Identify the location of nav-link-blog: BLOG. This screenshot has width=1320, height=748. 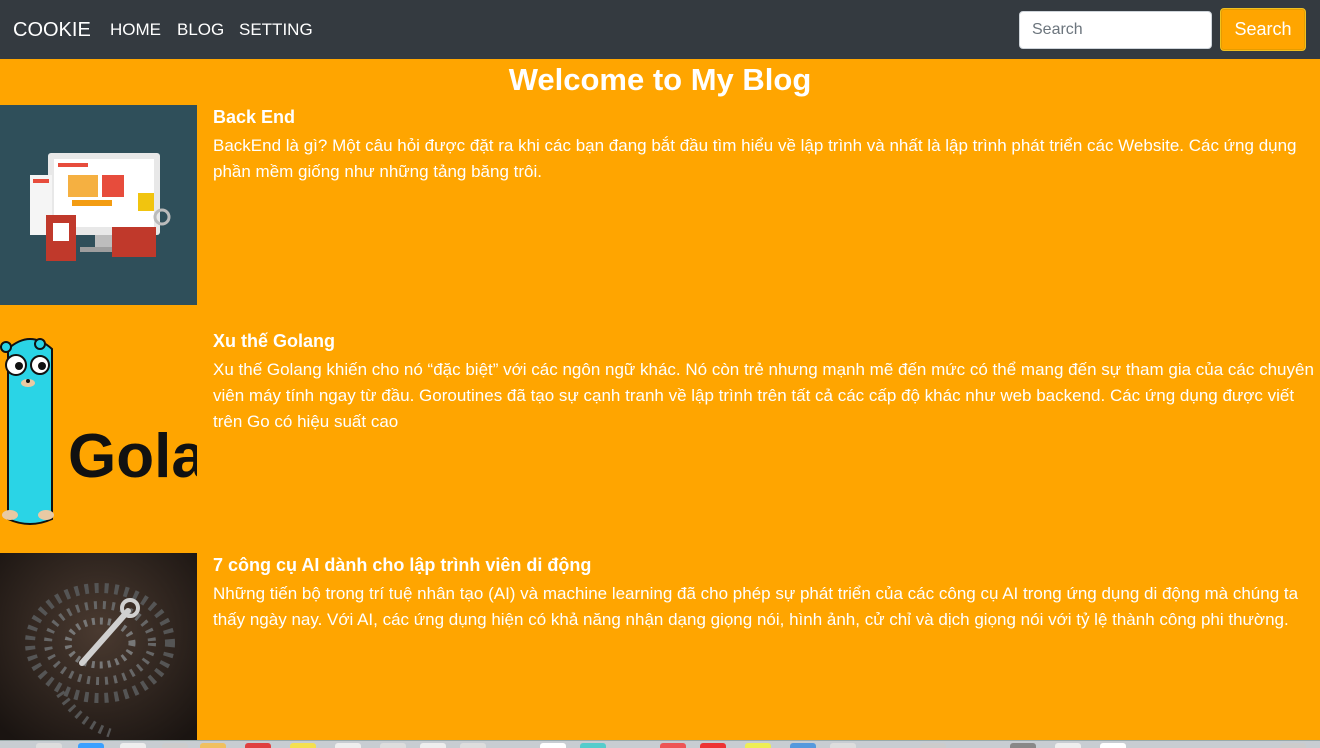
(200, 30).